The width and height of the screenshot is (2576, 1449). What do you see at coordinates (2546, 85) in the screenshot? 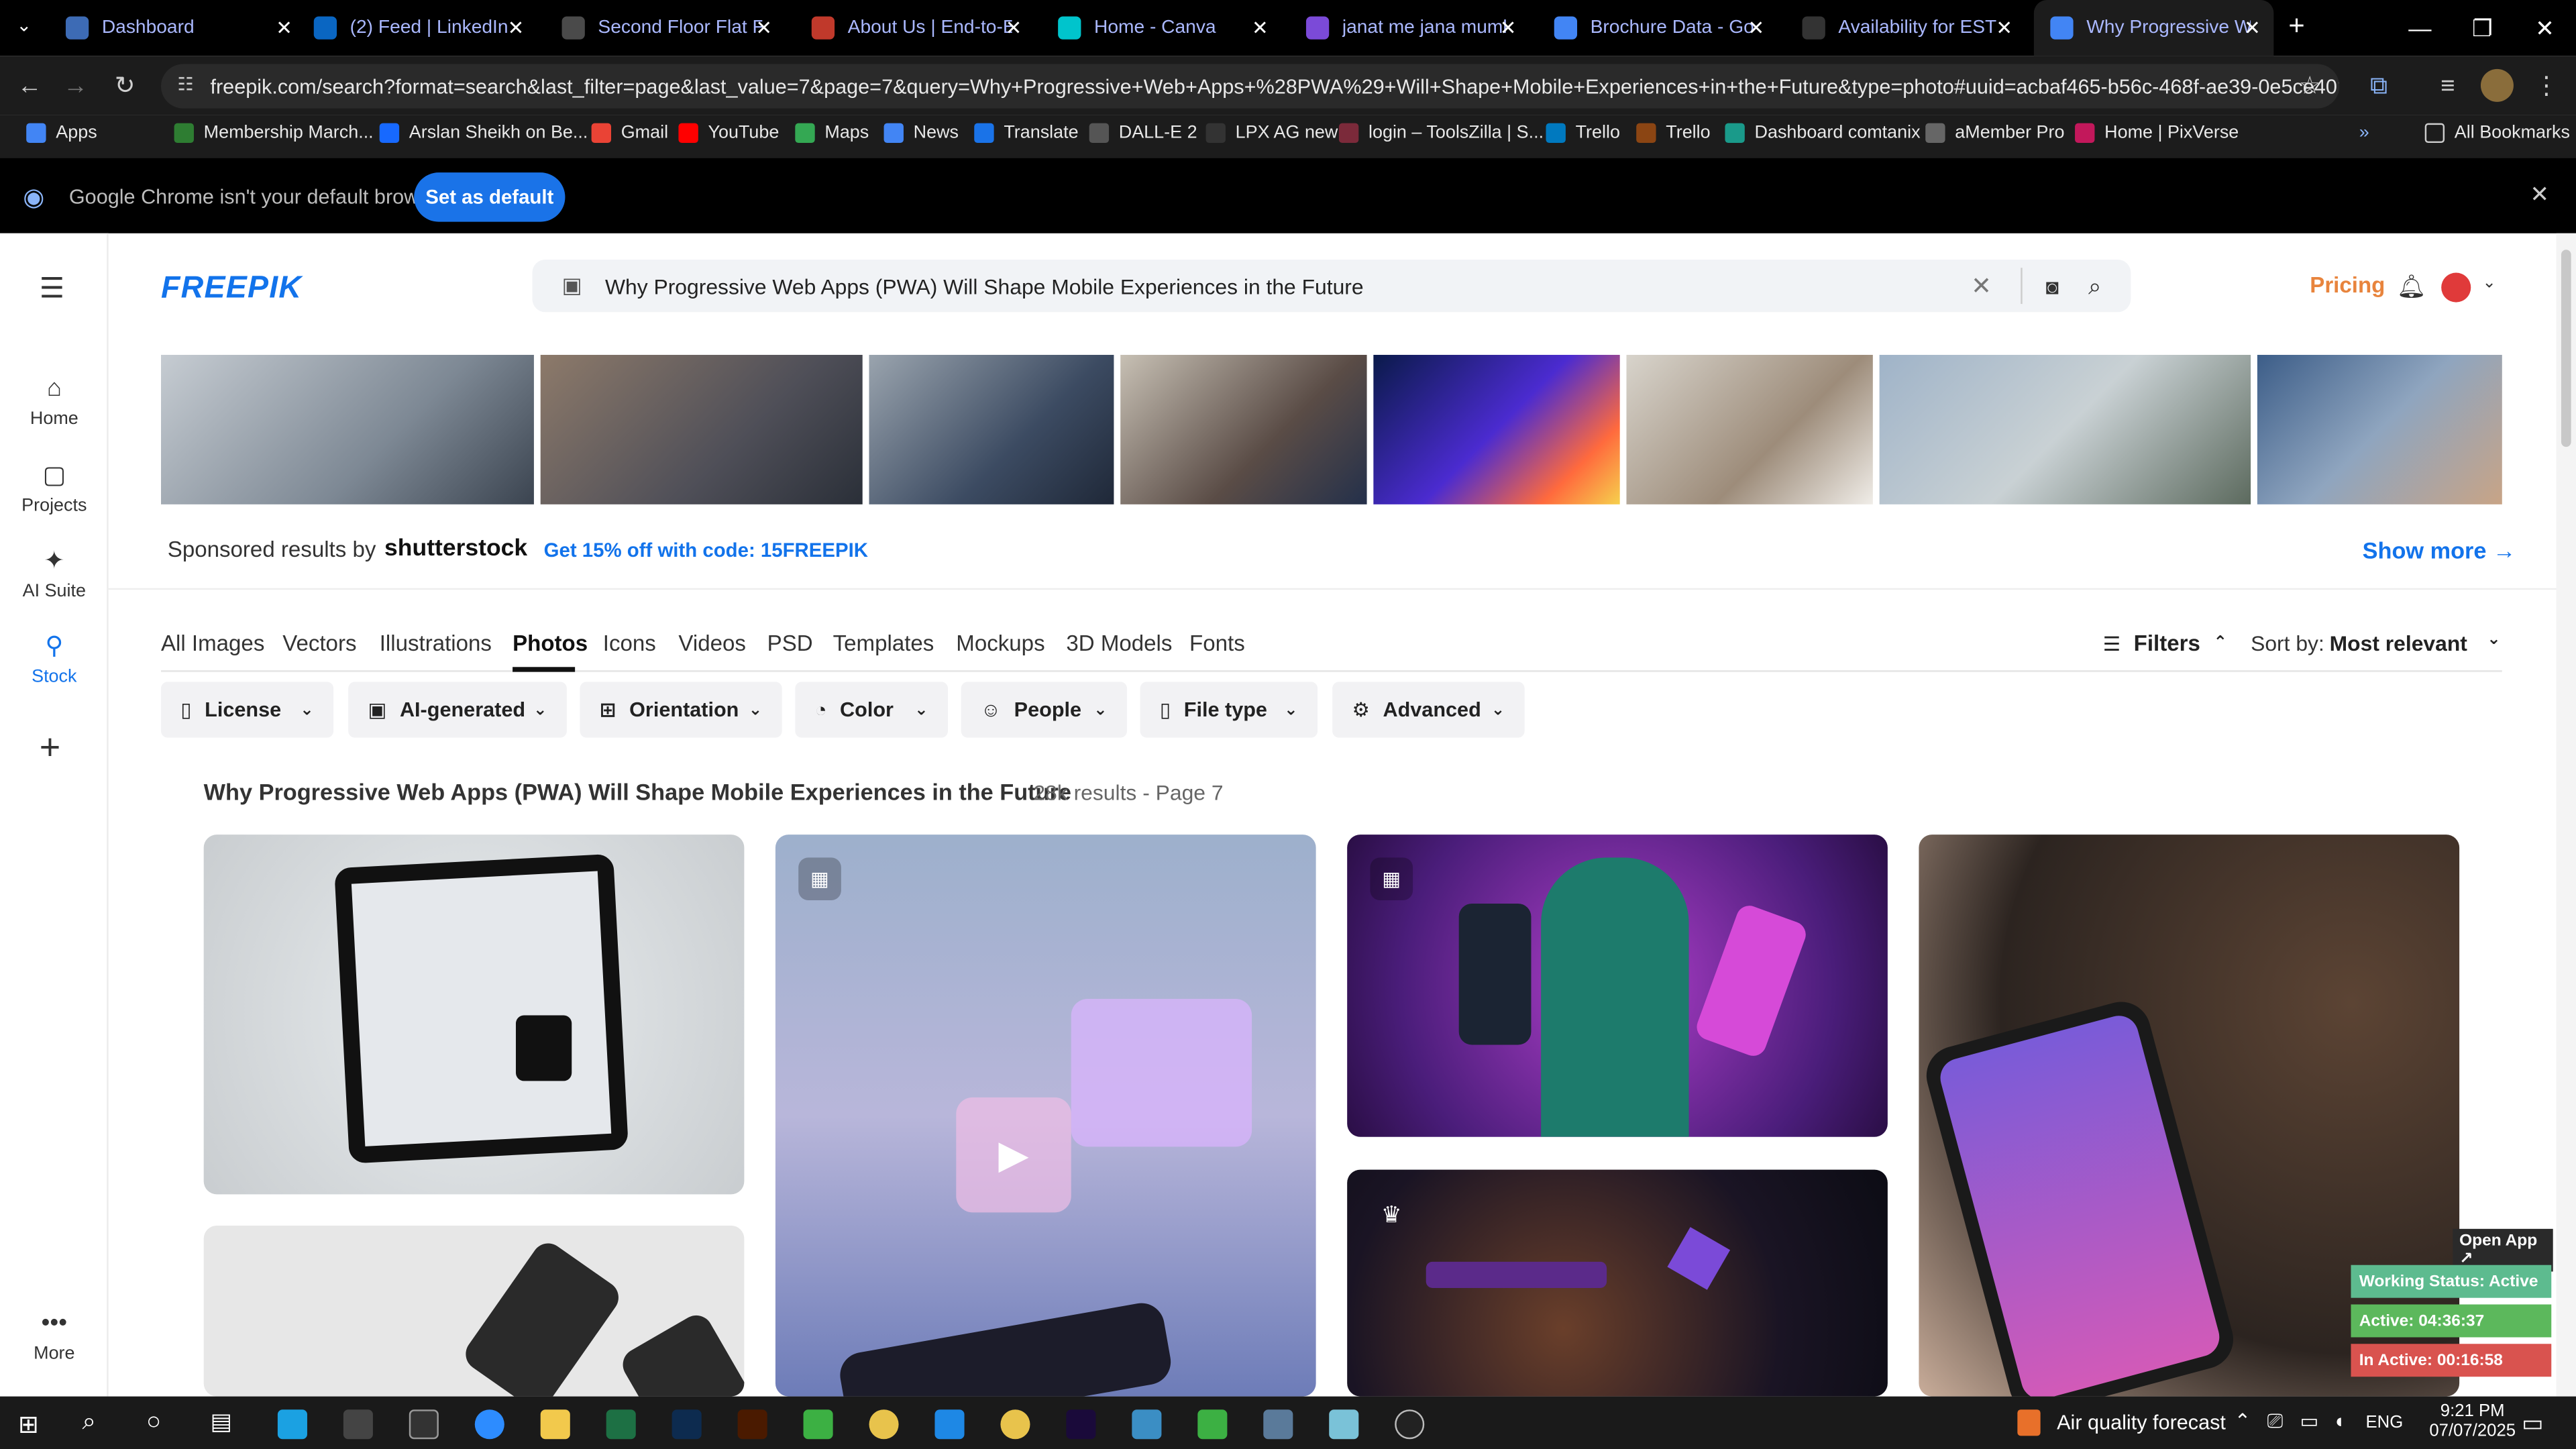
I see `chrome-menu-icon: ⋮` at bounding box center [2546, 85].